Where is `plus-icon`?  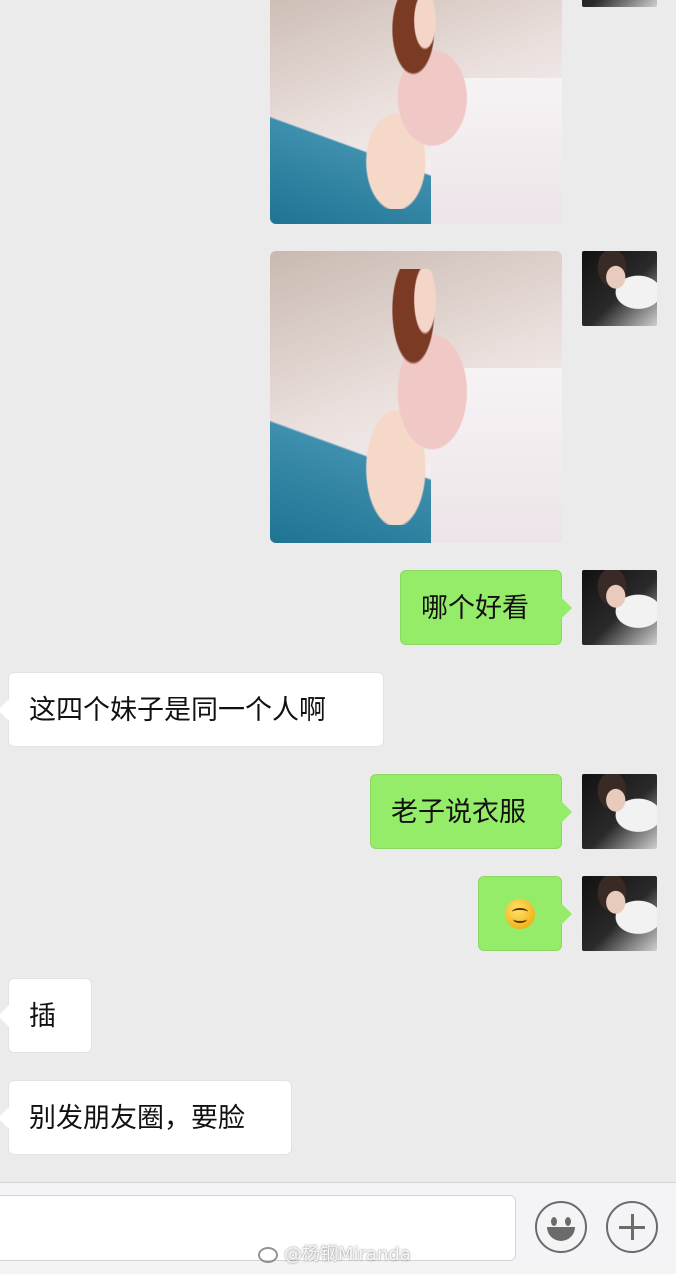
plus-icon is located at coordinates (632, 1227).